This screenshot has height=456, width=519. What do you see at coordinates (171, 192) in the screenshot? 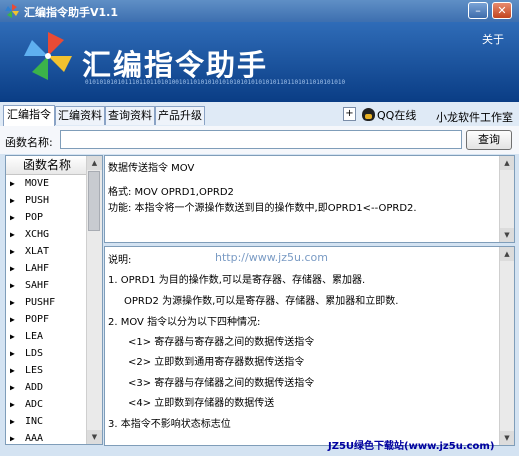
I see `detail-format: 格式: MOV OPRD1,OPRD2` at bounding box center [171, 192].